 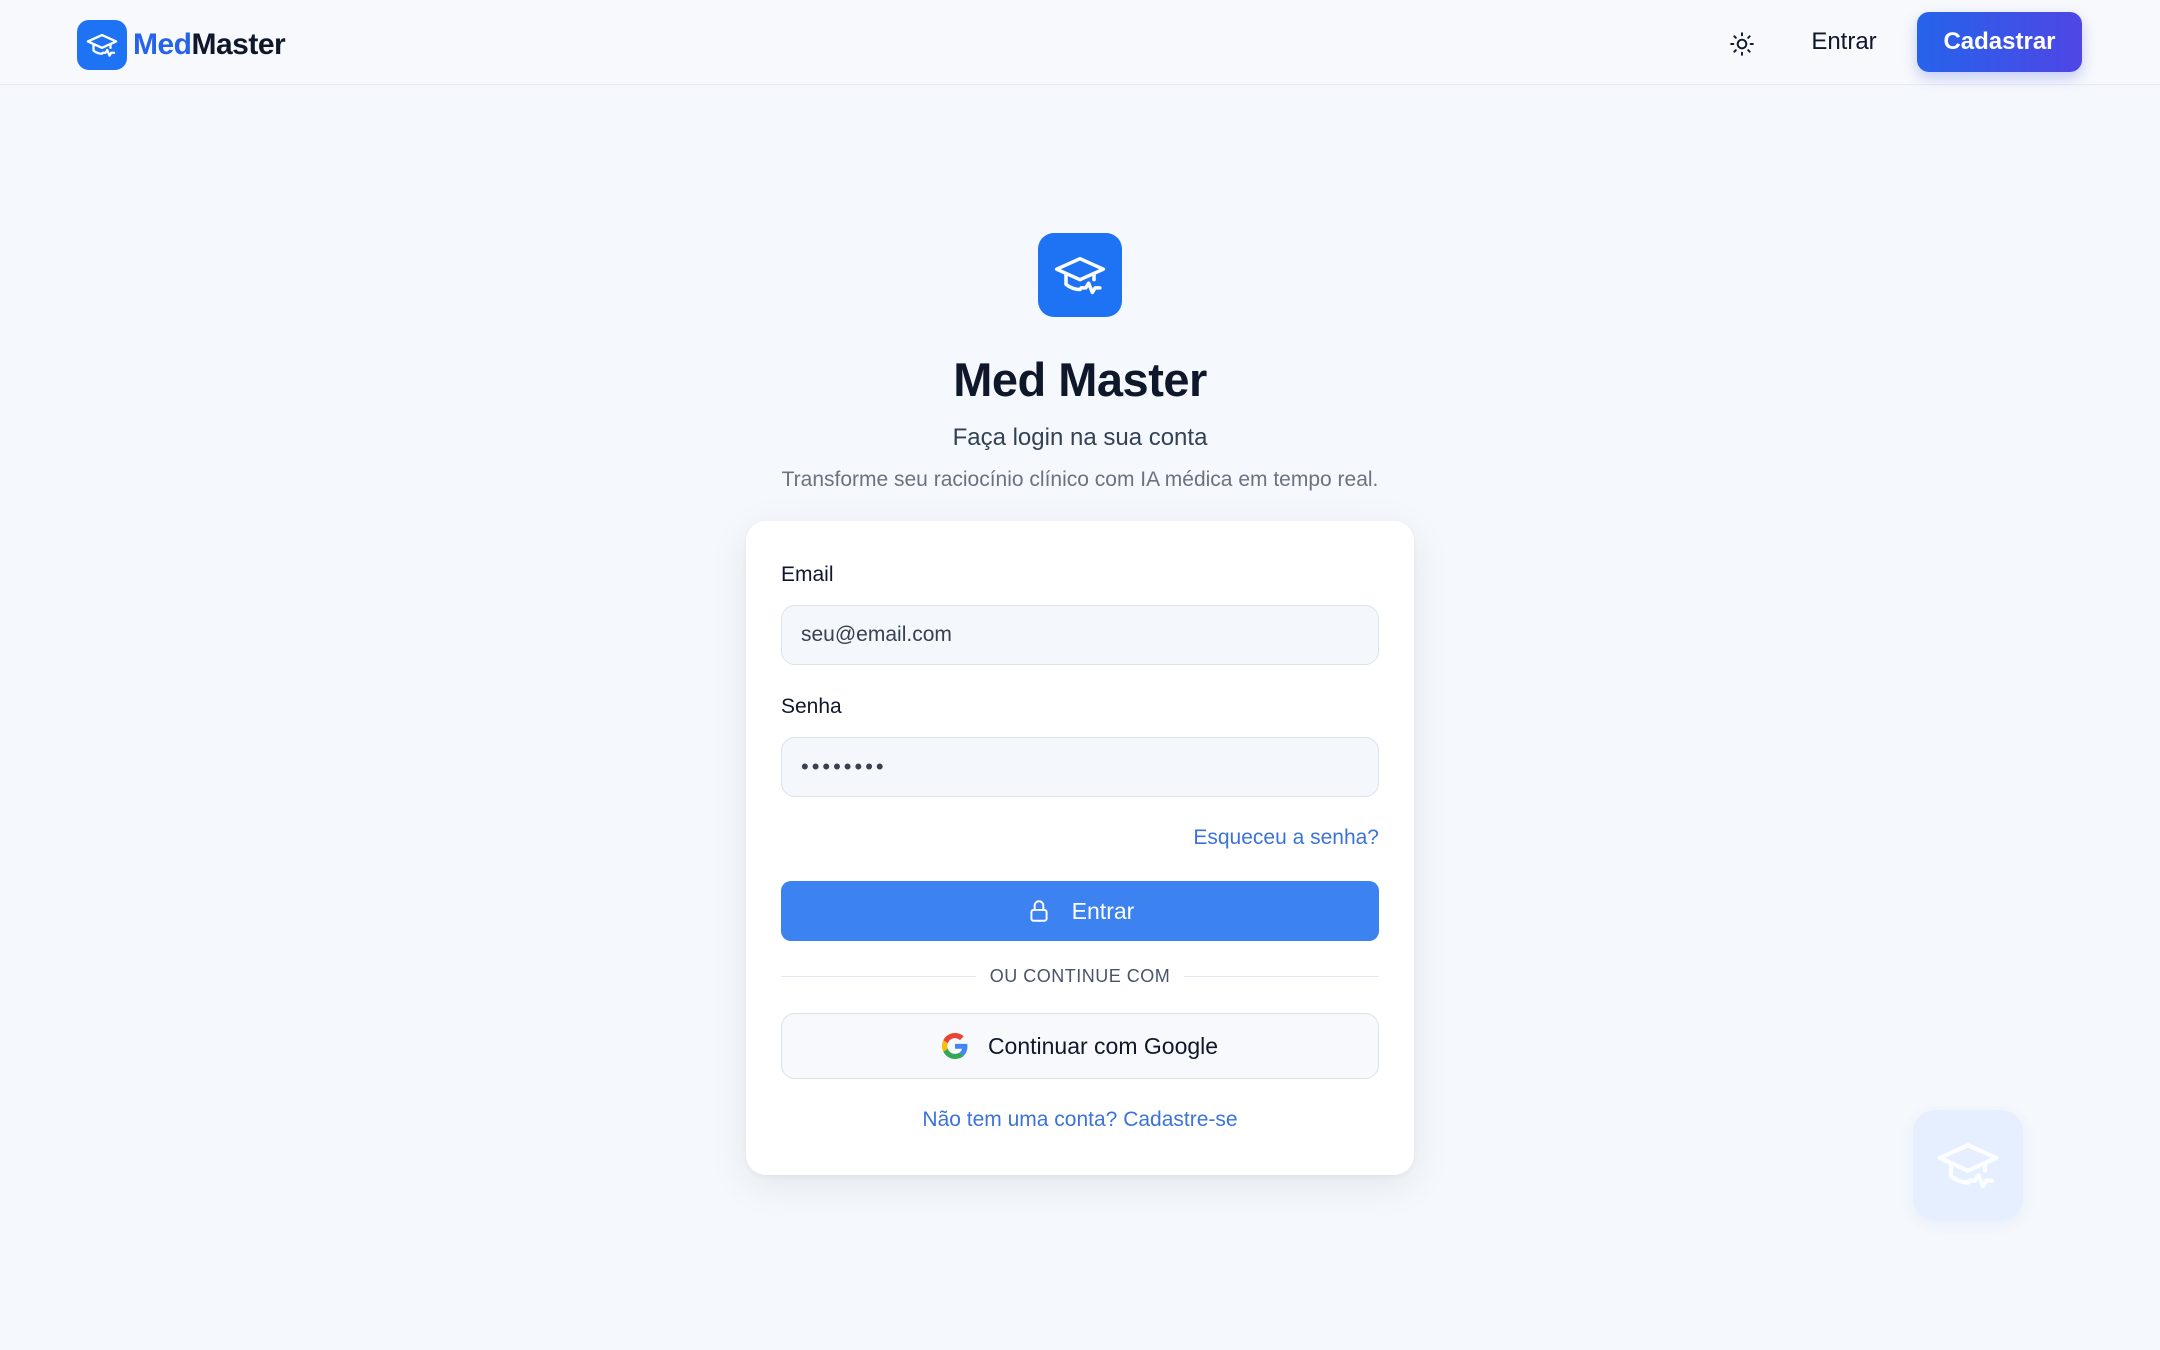 What do you see at coordinates (102, 45) in the screenshot?
I see `graduation-cap-logo-icon` at bounding box center [102, 45].